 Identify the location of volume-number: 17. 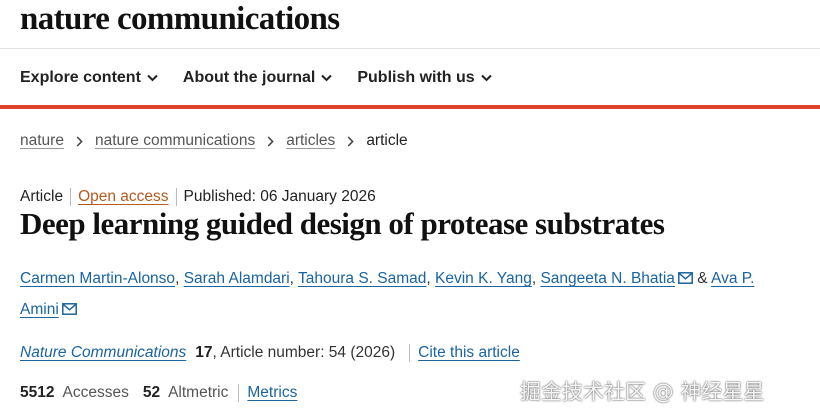
(204, 352).